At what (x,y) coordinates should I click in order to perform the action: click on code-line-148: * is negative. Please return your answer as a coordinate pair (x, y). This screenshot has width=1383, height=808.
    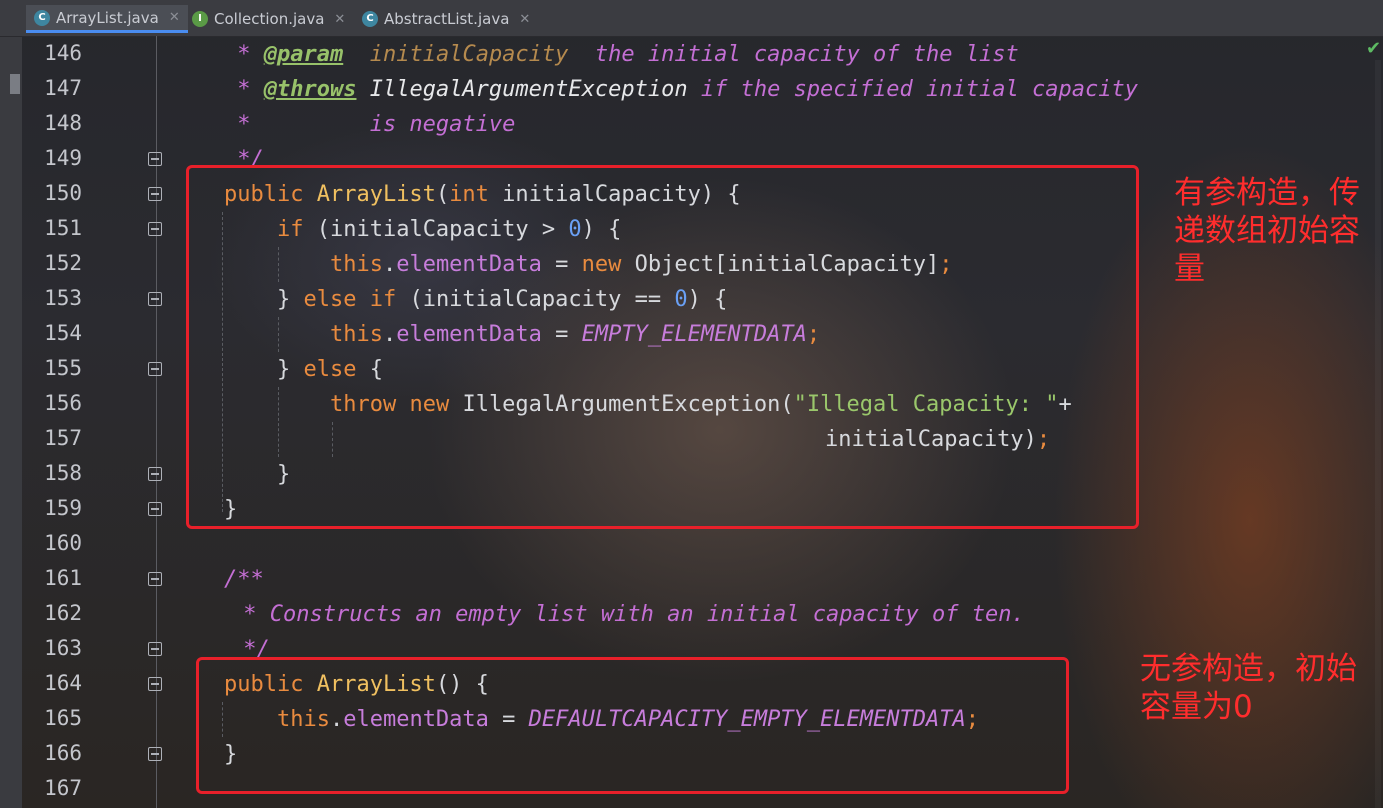
    Looking at the image, I should click on (370, 124).